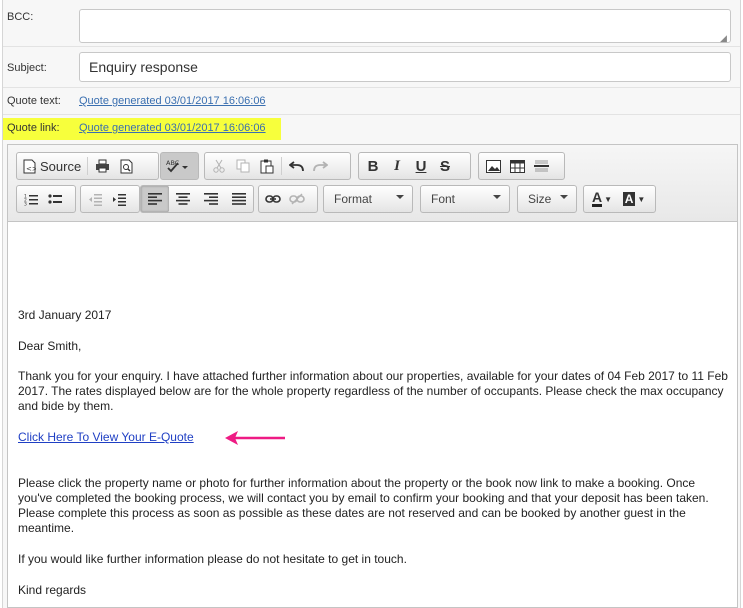 This screenshot has width=743, height=608. I want to click on align-left-button, so click(155, 199).